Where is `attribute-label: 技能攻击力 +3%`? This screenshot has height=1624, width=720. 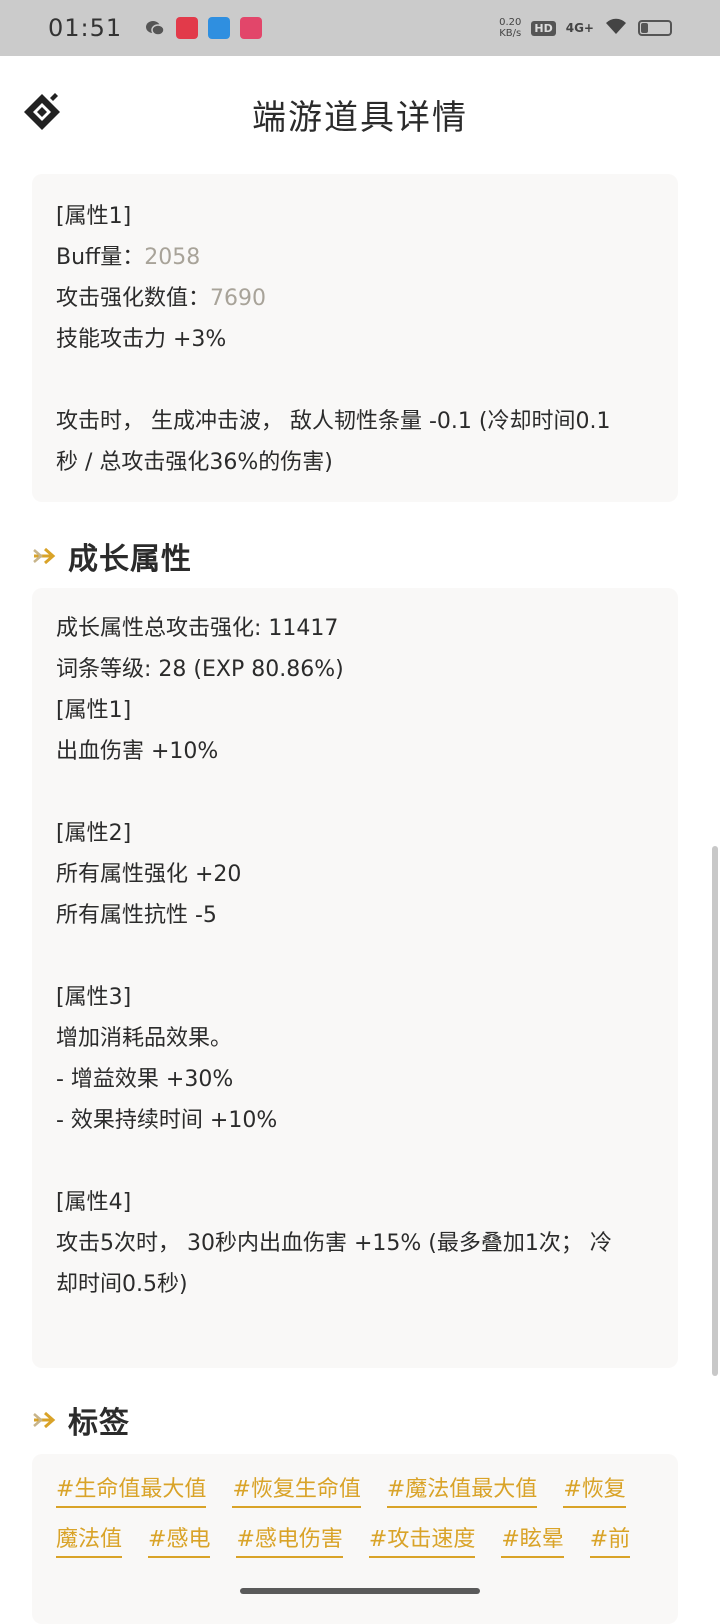
attribute-label: 技能攻击力 +3% is located at coordinates (141, 339).